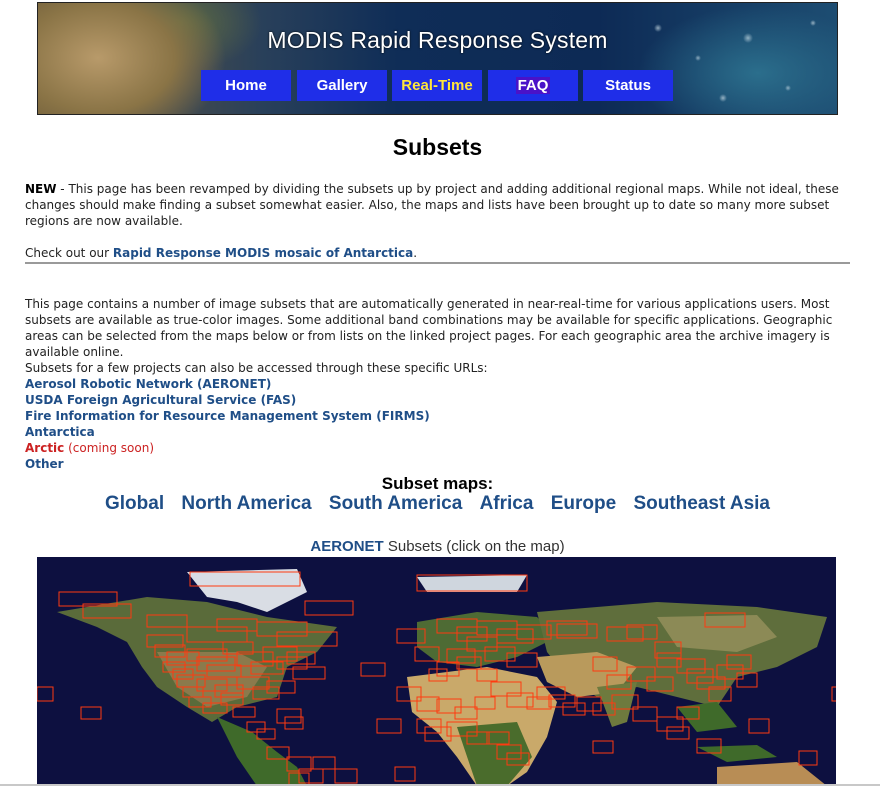 Image resolution: width=880 pixels, height=786 pixels. Describe the element at coordinates (474, 546) in the screenshot. I see `aeronet-caption-text: Subsets (click on the map)` at that location.